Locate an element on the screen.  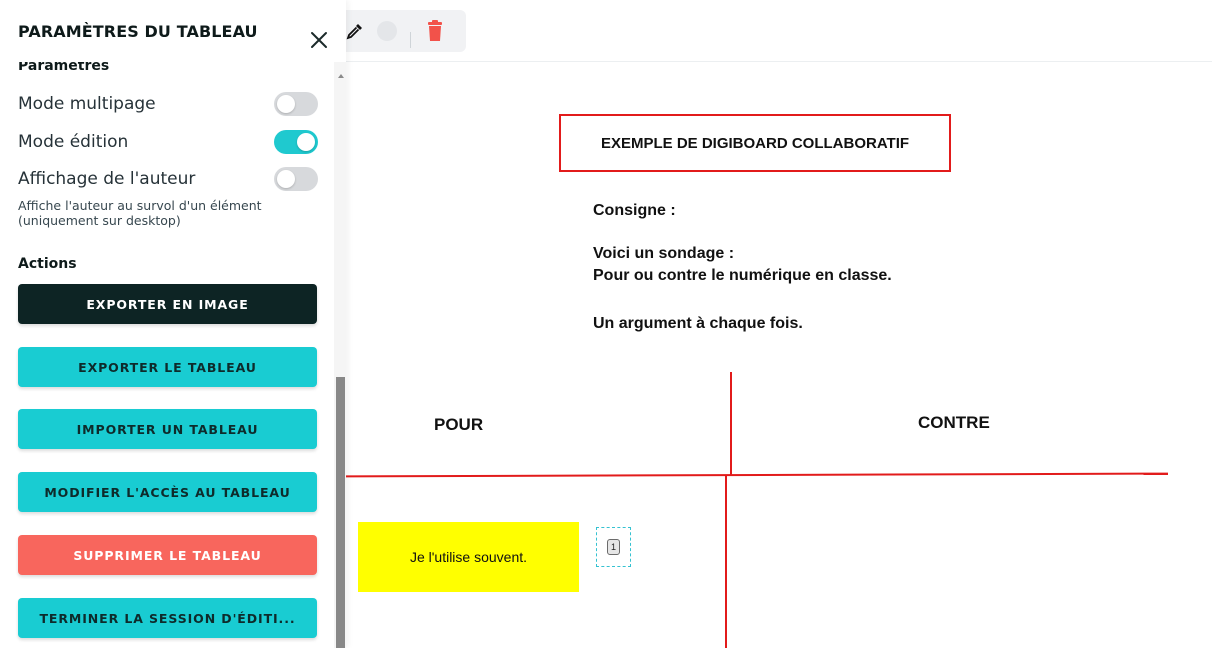
divider-vertical-bottom is located at coordinates (726, 562).